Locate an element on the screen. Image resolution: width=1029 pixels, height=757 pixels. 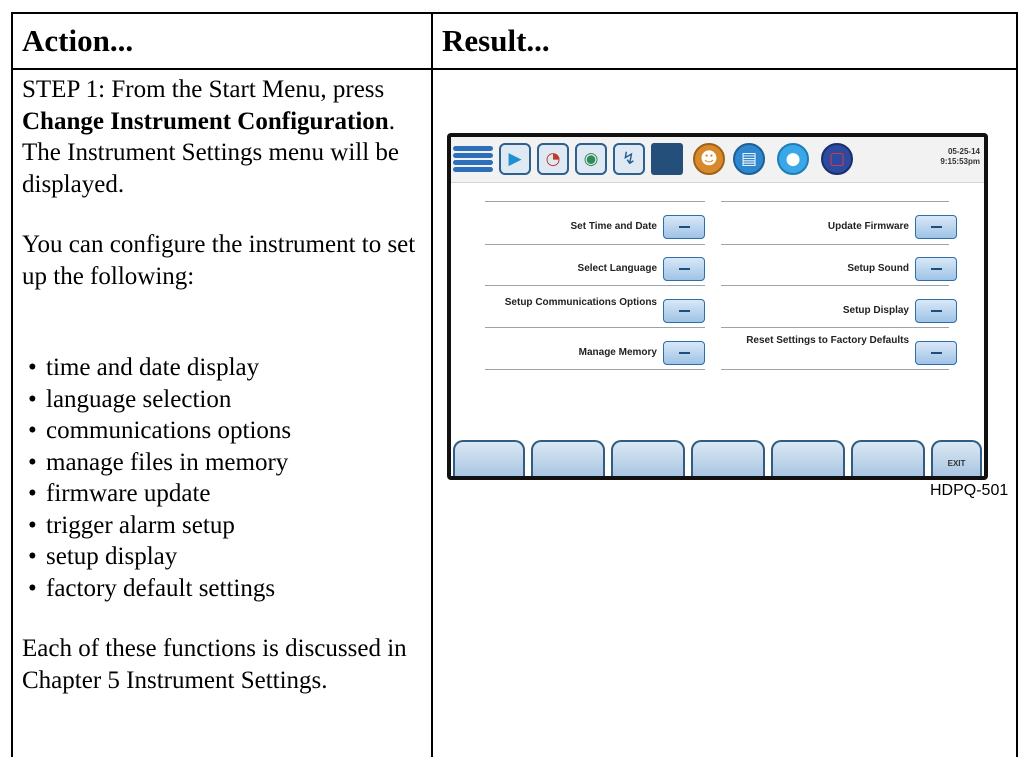
step-command: Change Instrument Configuration is located at coordinates (205, 121).